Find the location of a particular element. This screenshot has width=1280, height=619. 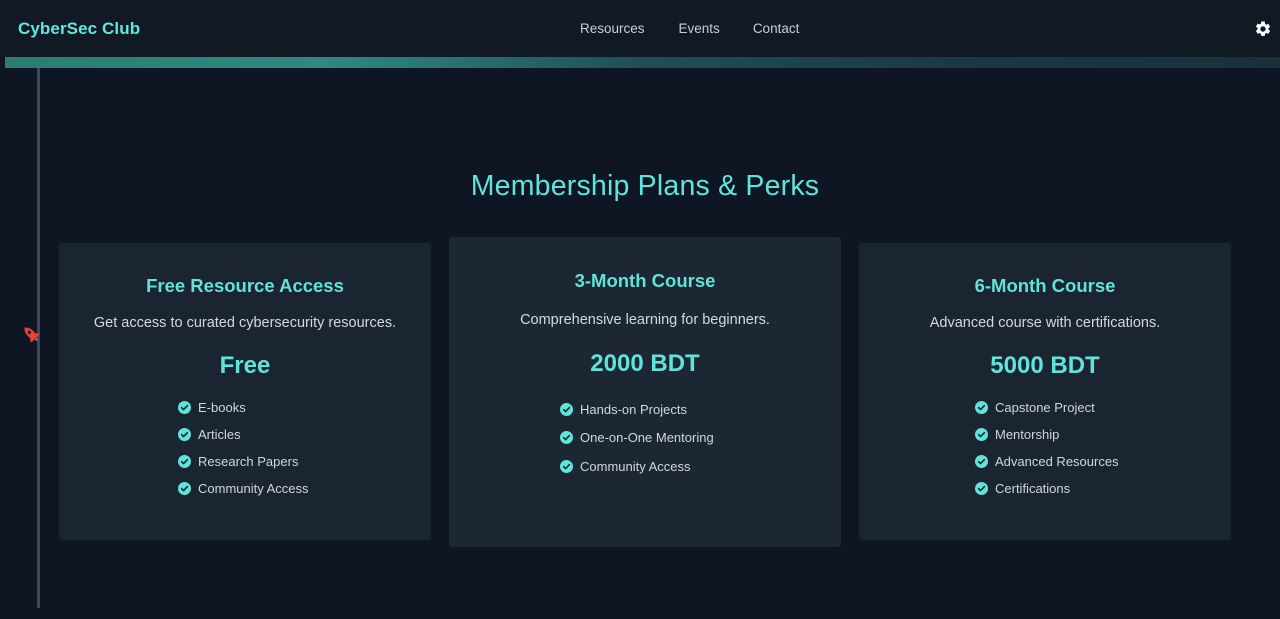

plan-description: Advanced course with certifications. is located at coordinates (1045, 323).